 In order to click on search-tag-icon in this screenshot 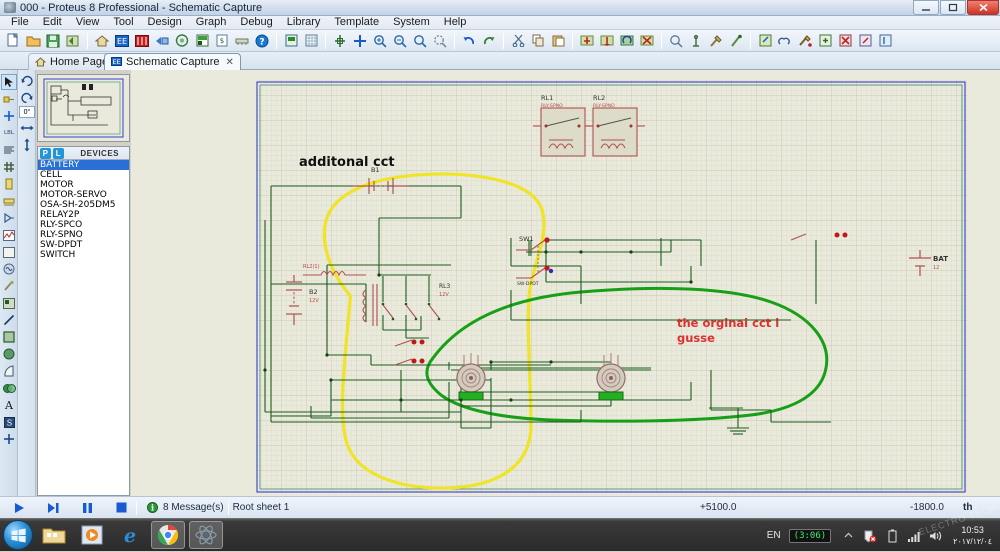, I will do `click(785, 41)`.